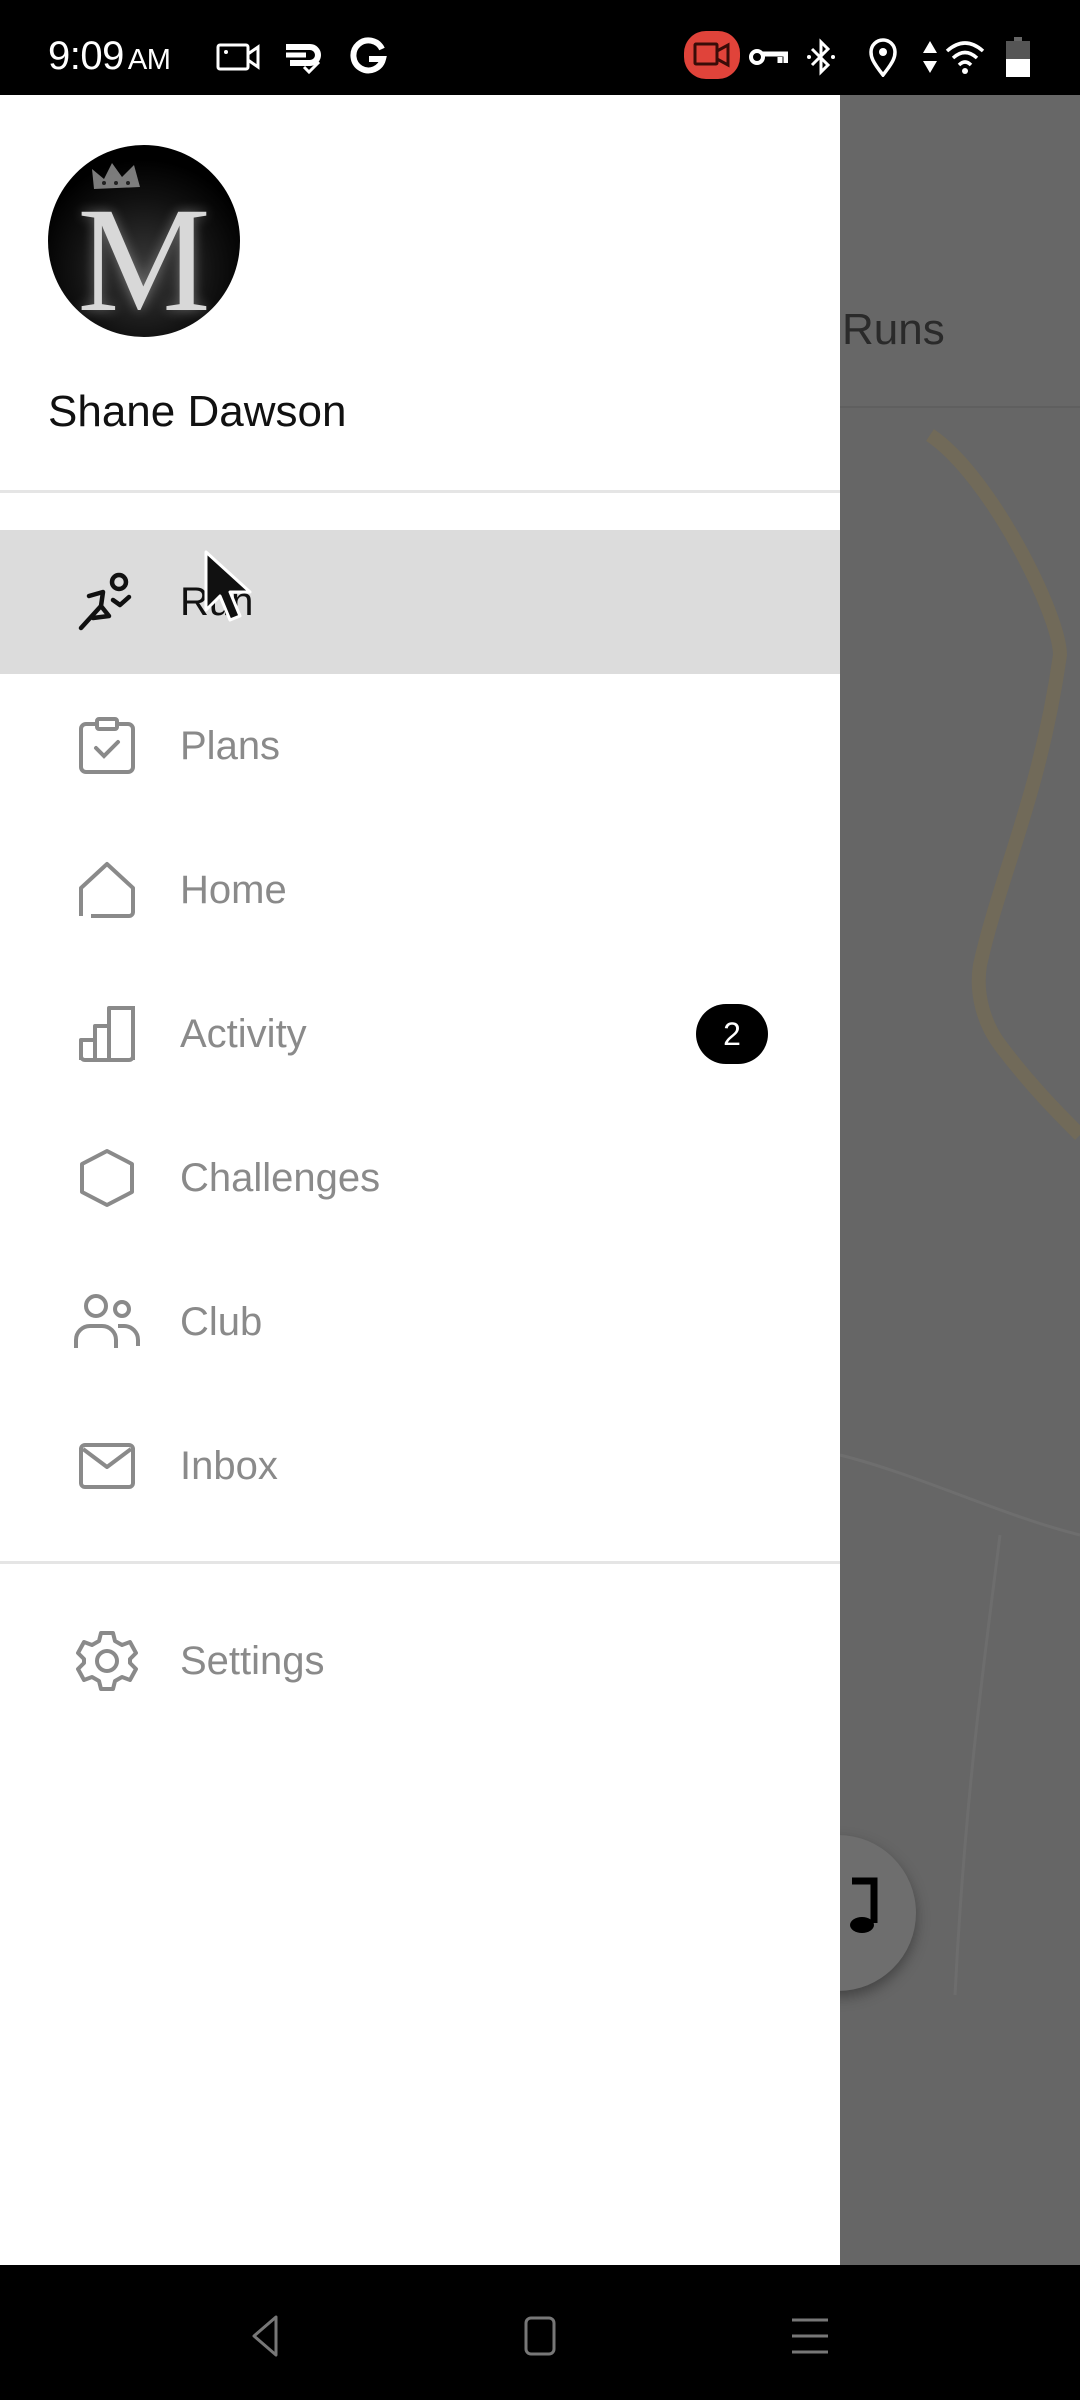  I want to click on back-icon, so click(265, 2336).